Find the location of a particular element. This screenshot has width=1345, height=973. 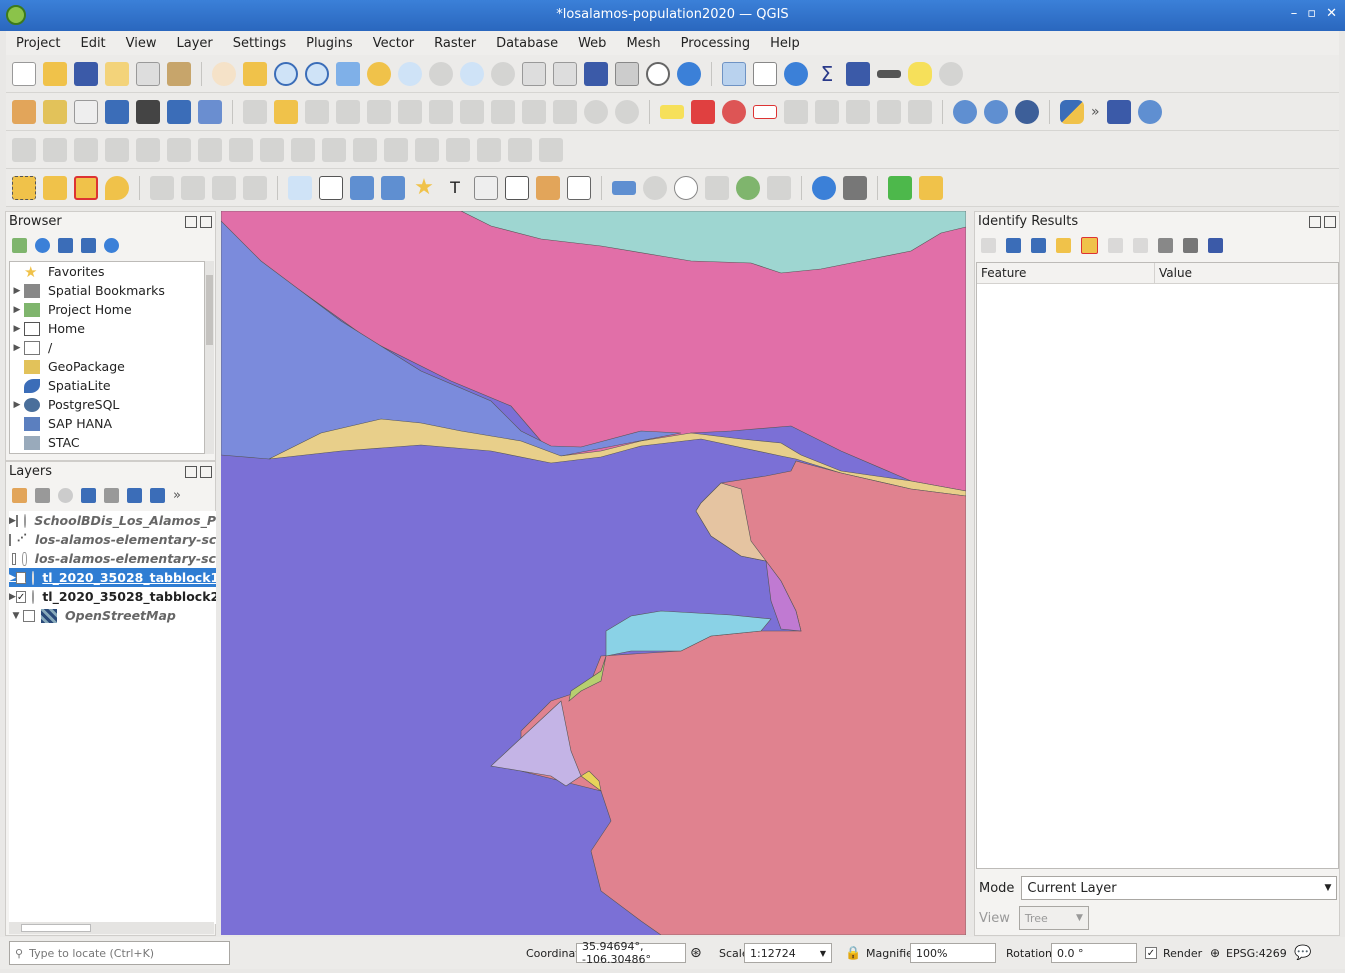

paste-features-icon is located at coordinates (565, 111).